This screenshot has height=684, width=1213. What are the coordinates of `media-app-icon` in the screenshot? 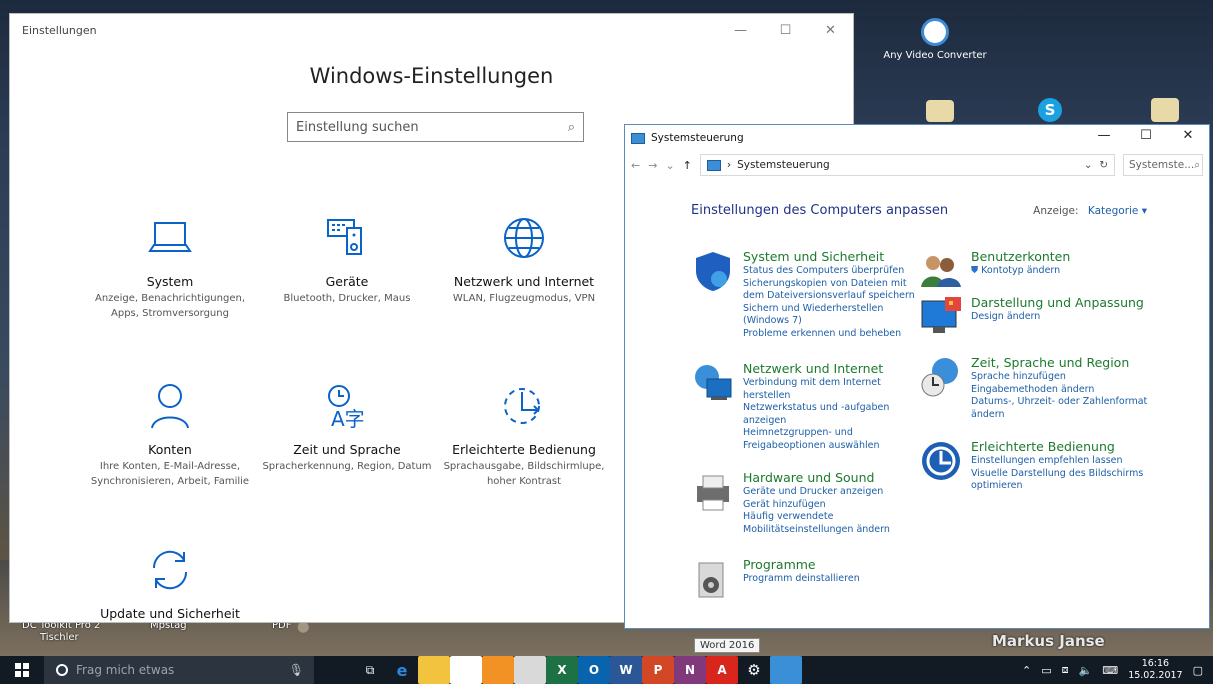 It's located at (498, 670).